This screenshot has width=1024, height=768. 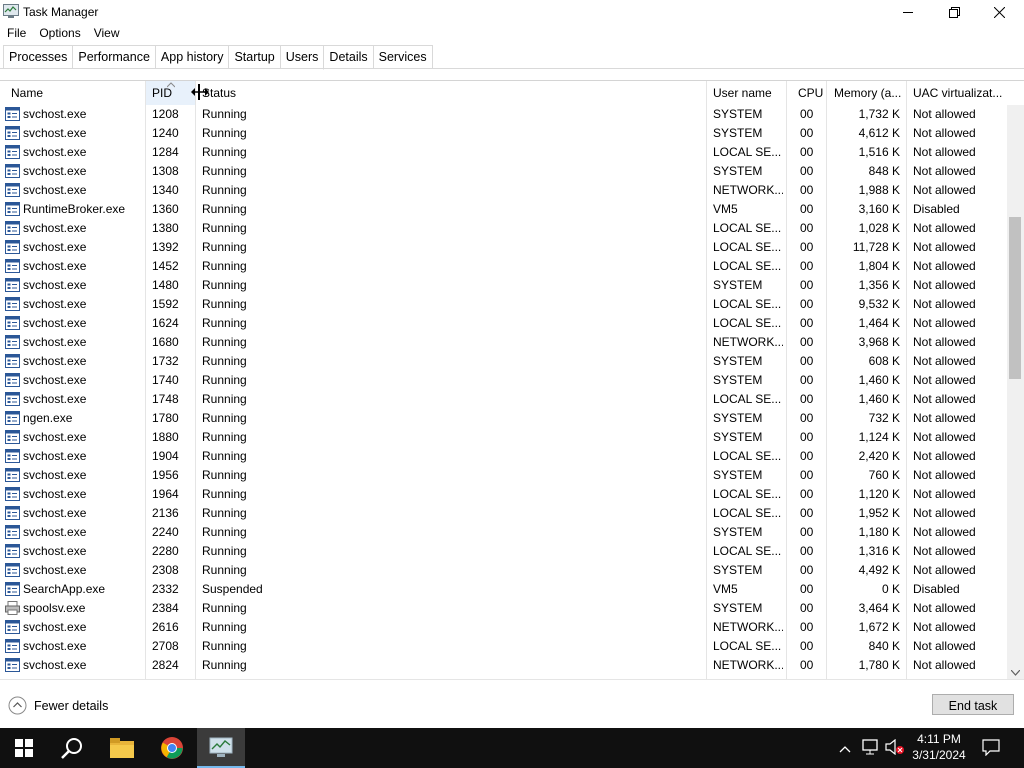 What do you see at coordinates (106, 34) in the screenshot?
I see `menu-view: View` at bounding box center [106, 34].